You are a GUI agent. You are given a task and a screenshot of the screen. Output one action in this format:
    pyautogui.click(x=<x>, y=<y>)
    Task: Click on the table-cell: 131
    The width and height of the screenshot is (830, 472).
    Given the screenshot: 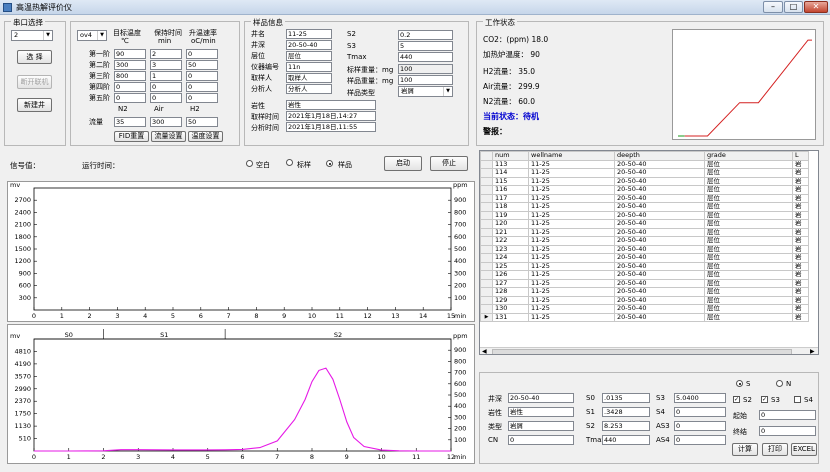 What is the action you would take?
    pyautogui.click(x=510, y=317)
    